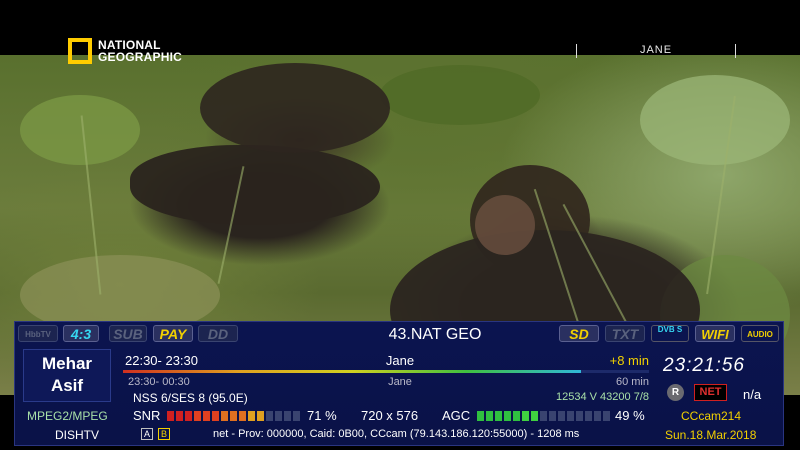 The width and height of the screenshot is (800, 450). I want to click on audio-b-indicator: B, so click(164, 434).